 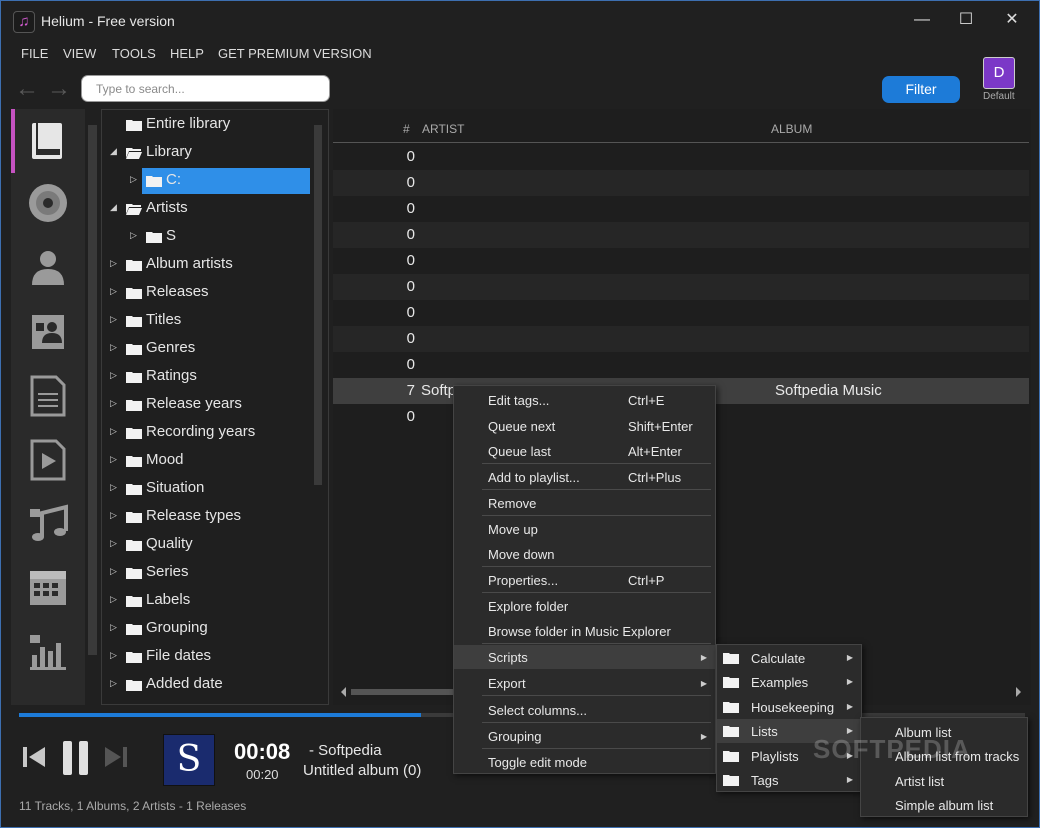 What do you see at coordinates (215, 629) in the screenshot?
I see `tree-item-grouping: ▷ Grouping` at bounding box center [215, 629].